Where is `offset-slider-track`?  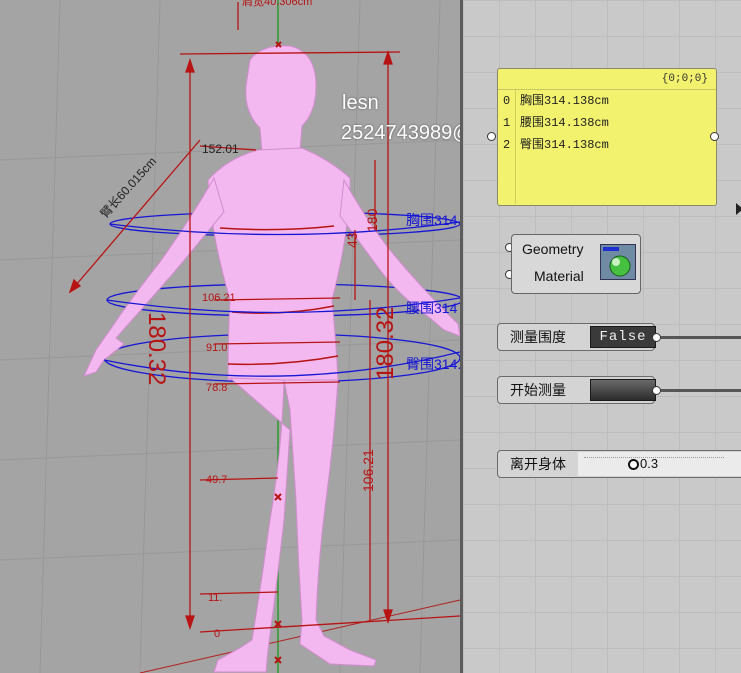
offset-slider-track is located at coordinates (659, 464).